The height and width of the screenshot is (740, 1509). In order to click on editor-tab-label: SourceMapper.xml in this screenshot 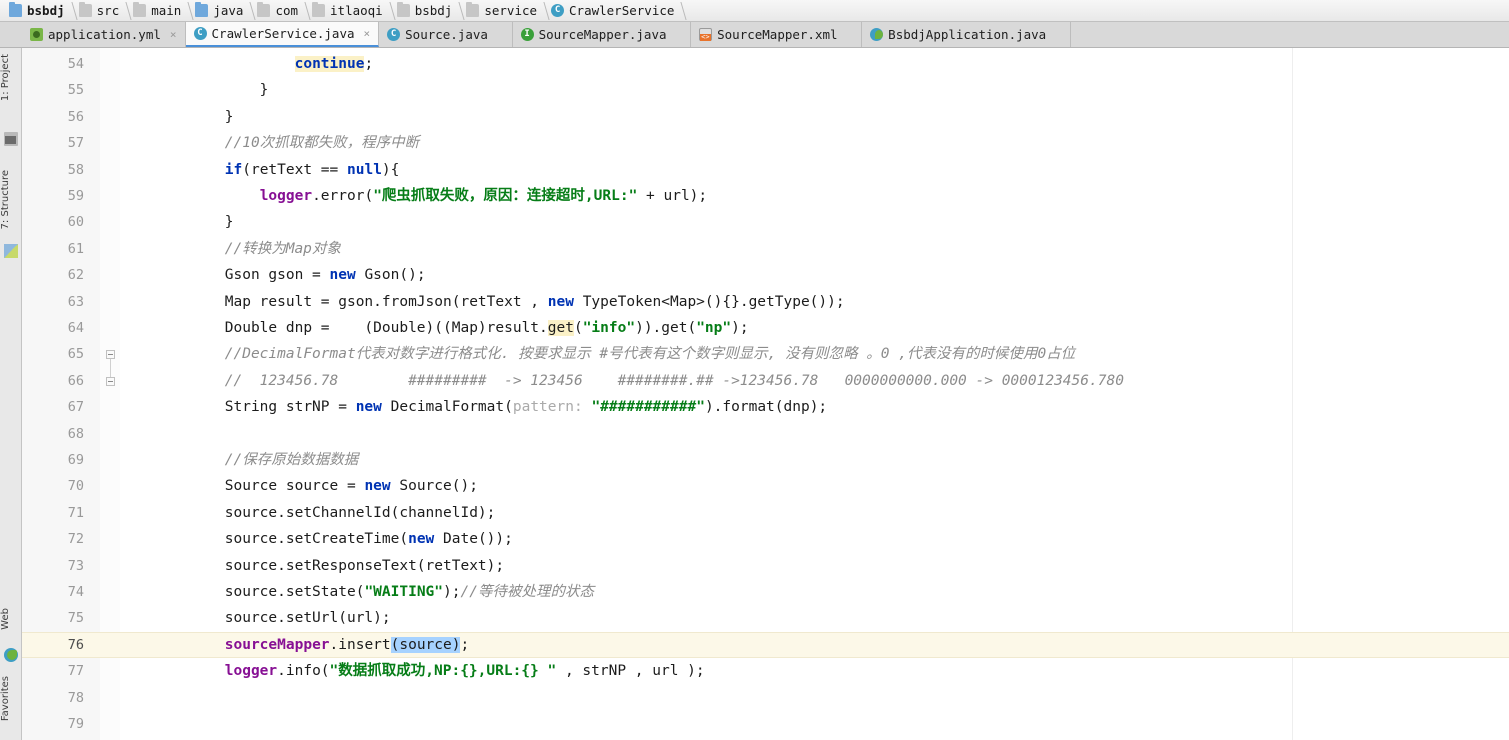, I will do `click(777, 34)`.